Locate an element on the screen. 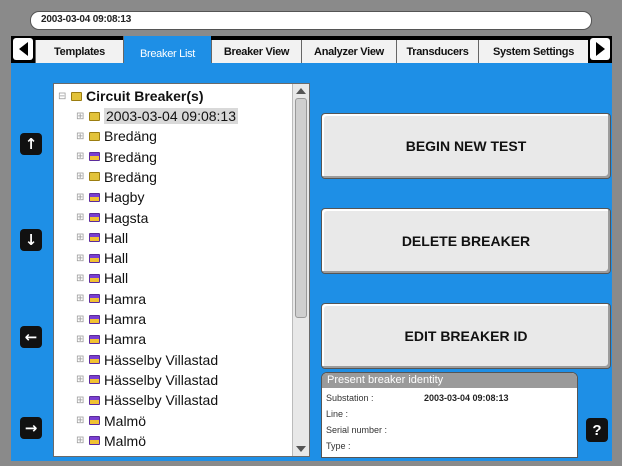 The width and height of the screenshot is (622, 466). tree-item: ⊞ Malmö is located at coordinates (111, 441).